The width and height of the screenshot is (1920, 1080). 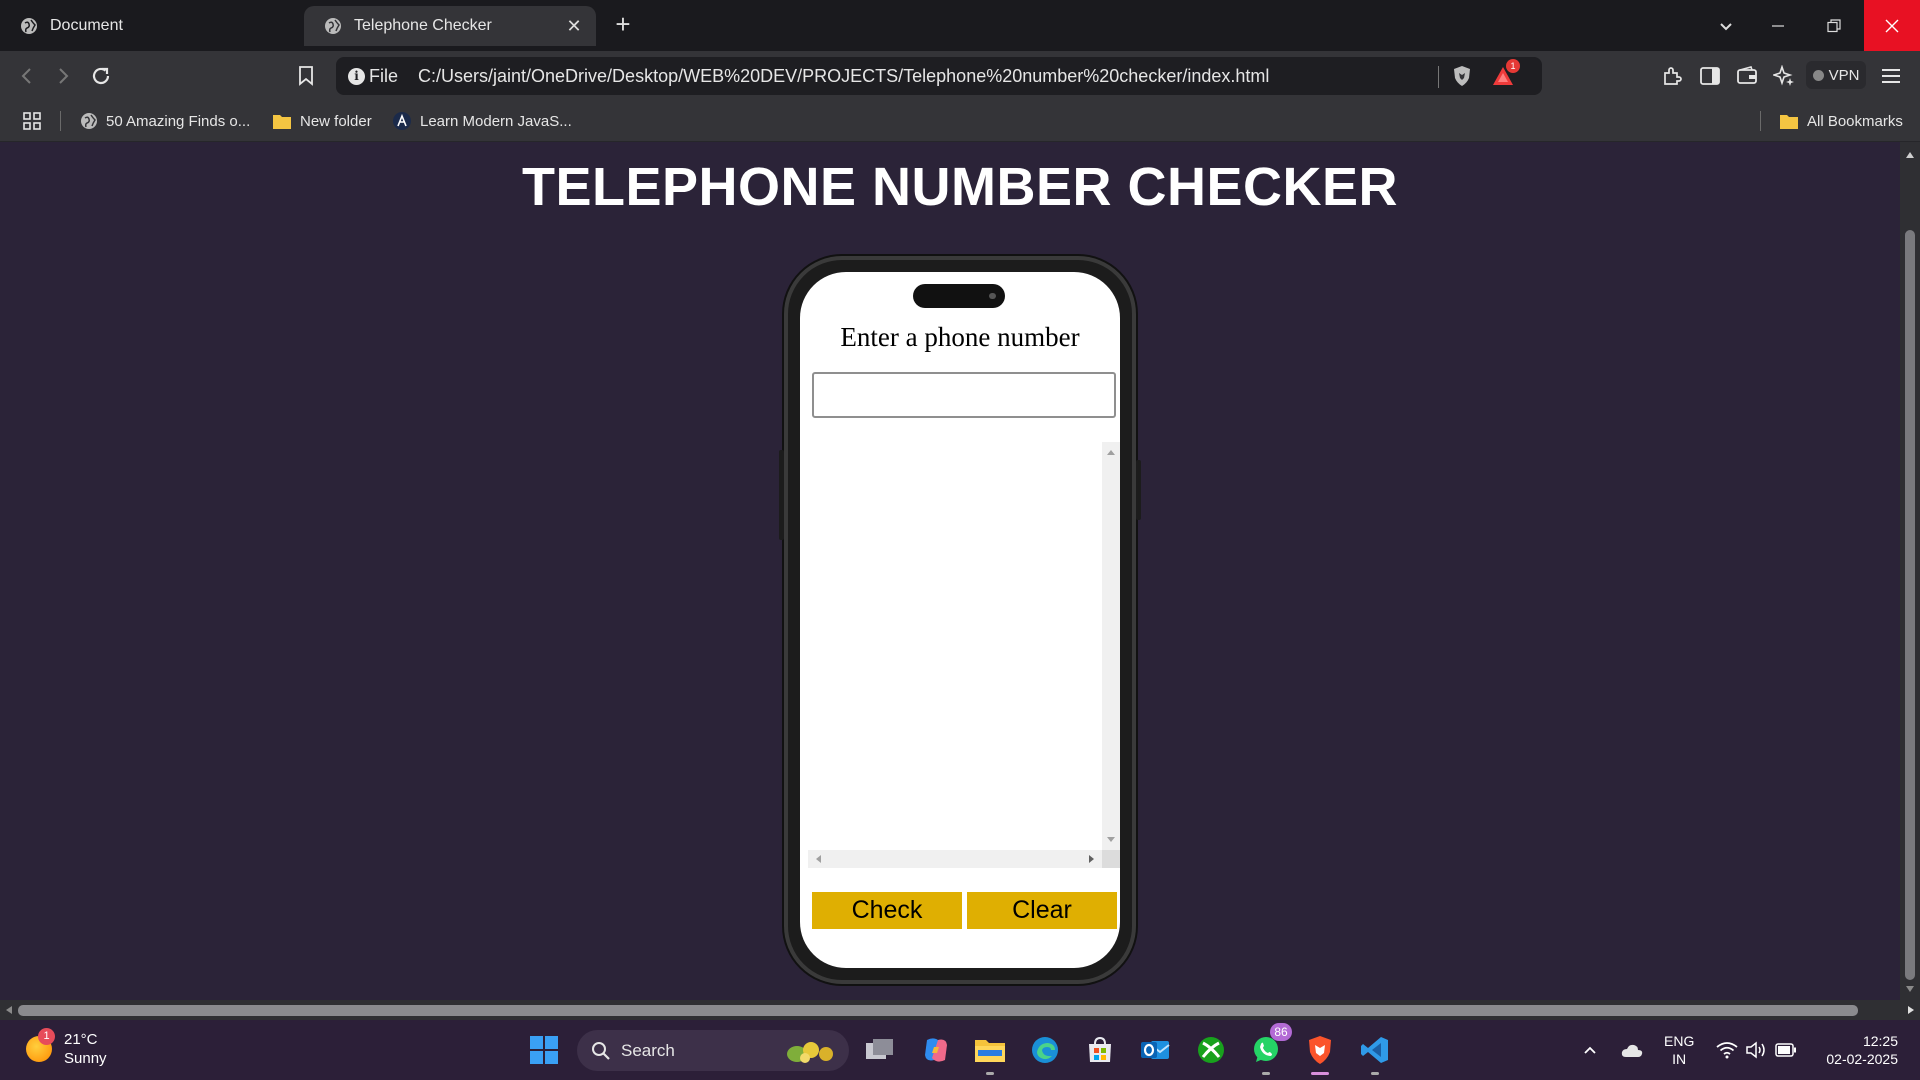 I want to click on dynamic-island, so click(x=959, y=296).